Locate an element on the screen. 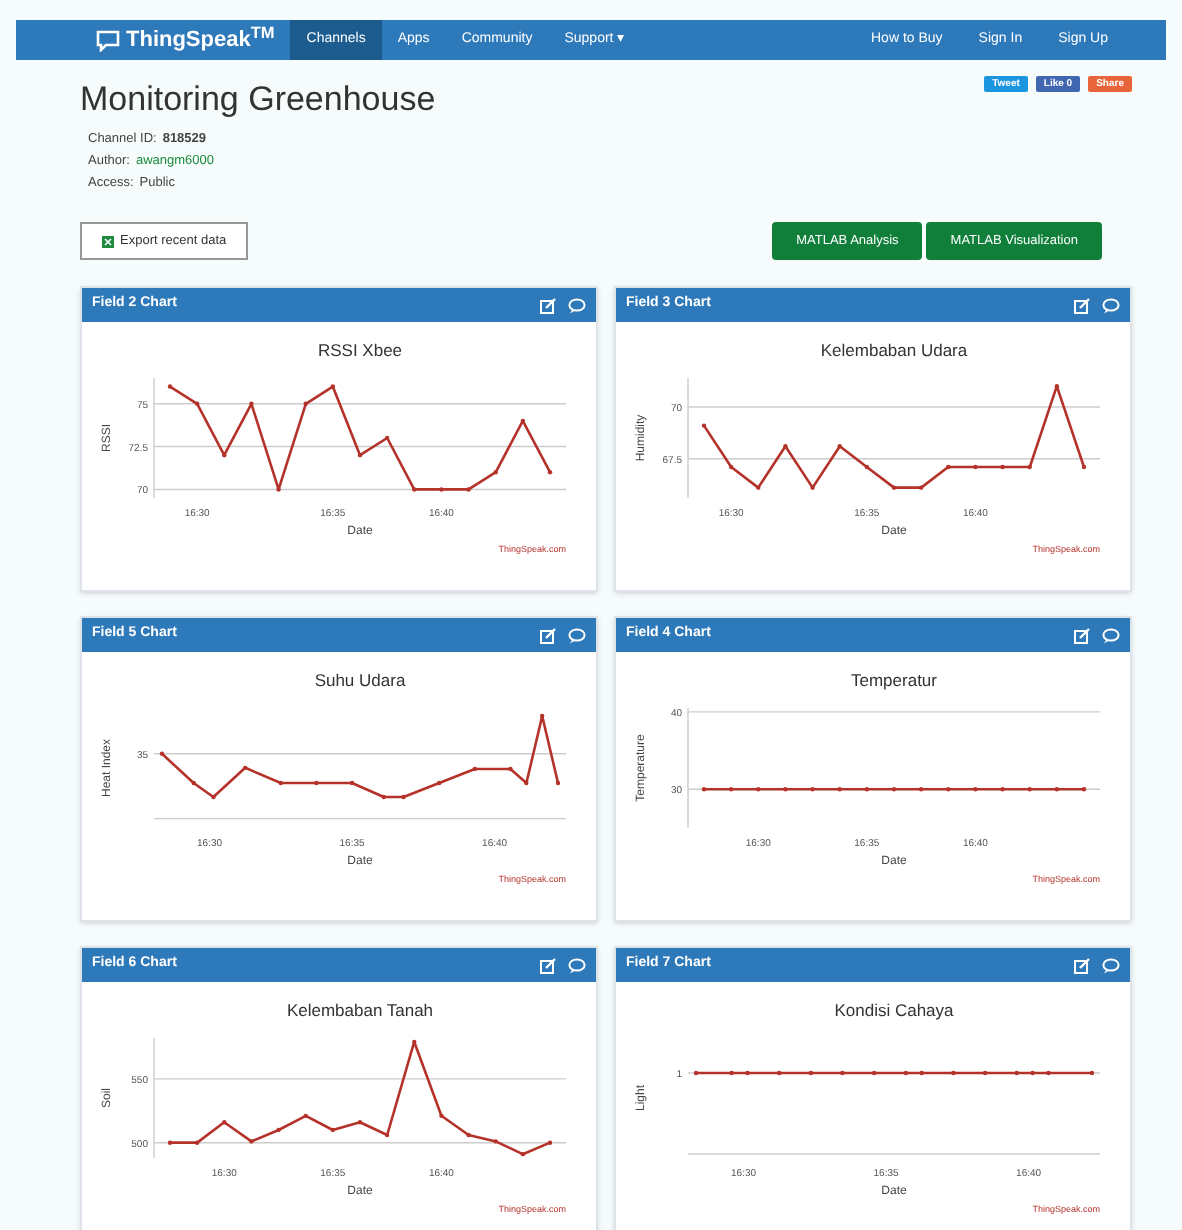  chart-title: Suhu Udara is located at coordinates (359, 680).